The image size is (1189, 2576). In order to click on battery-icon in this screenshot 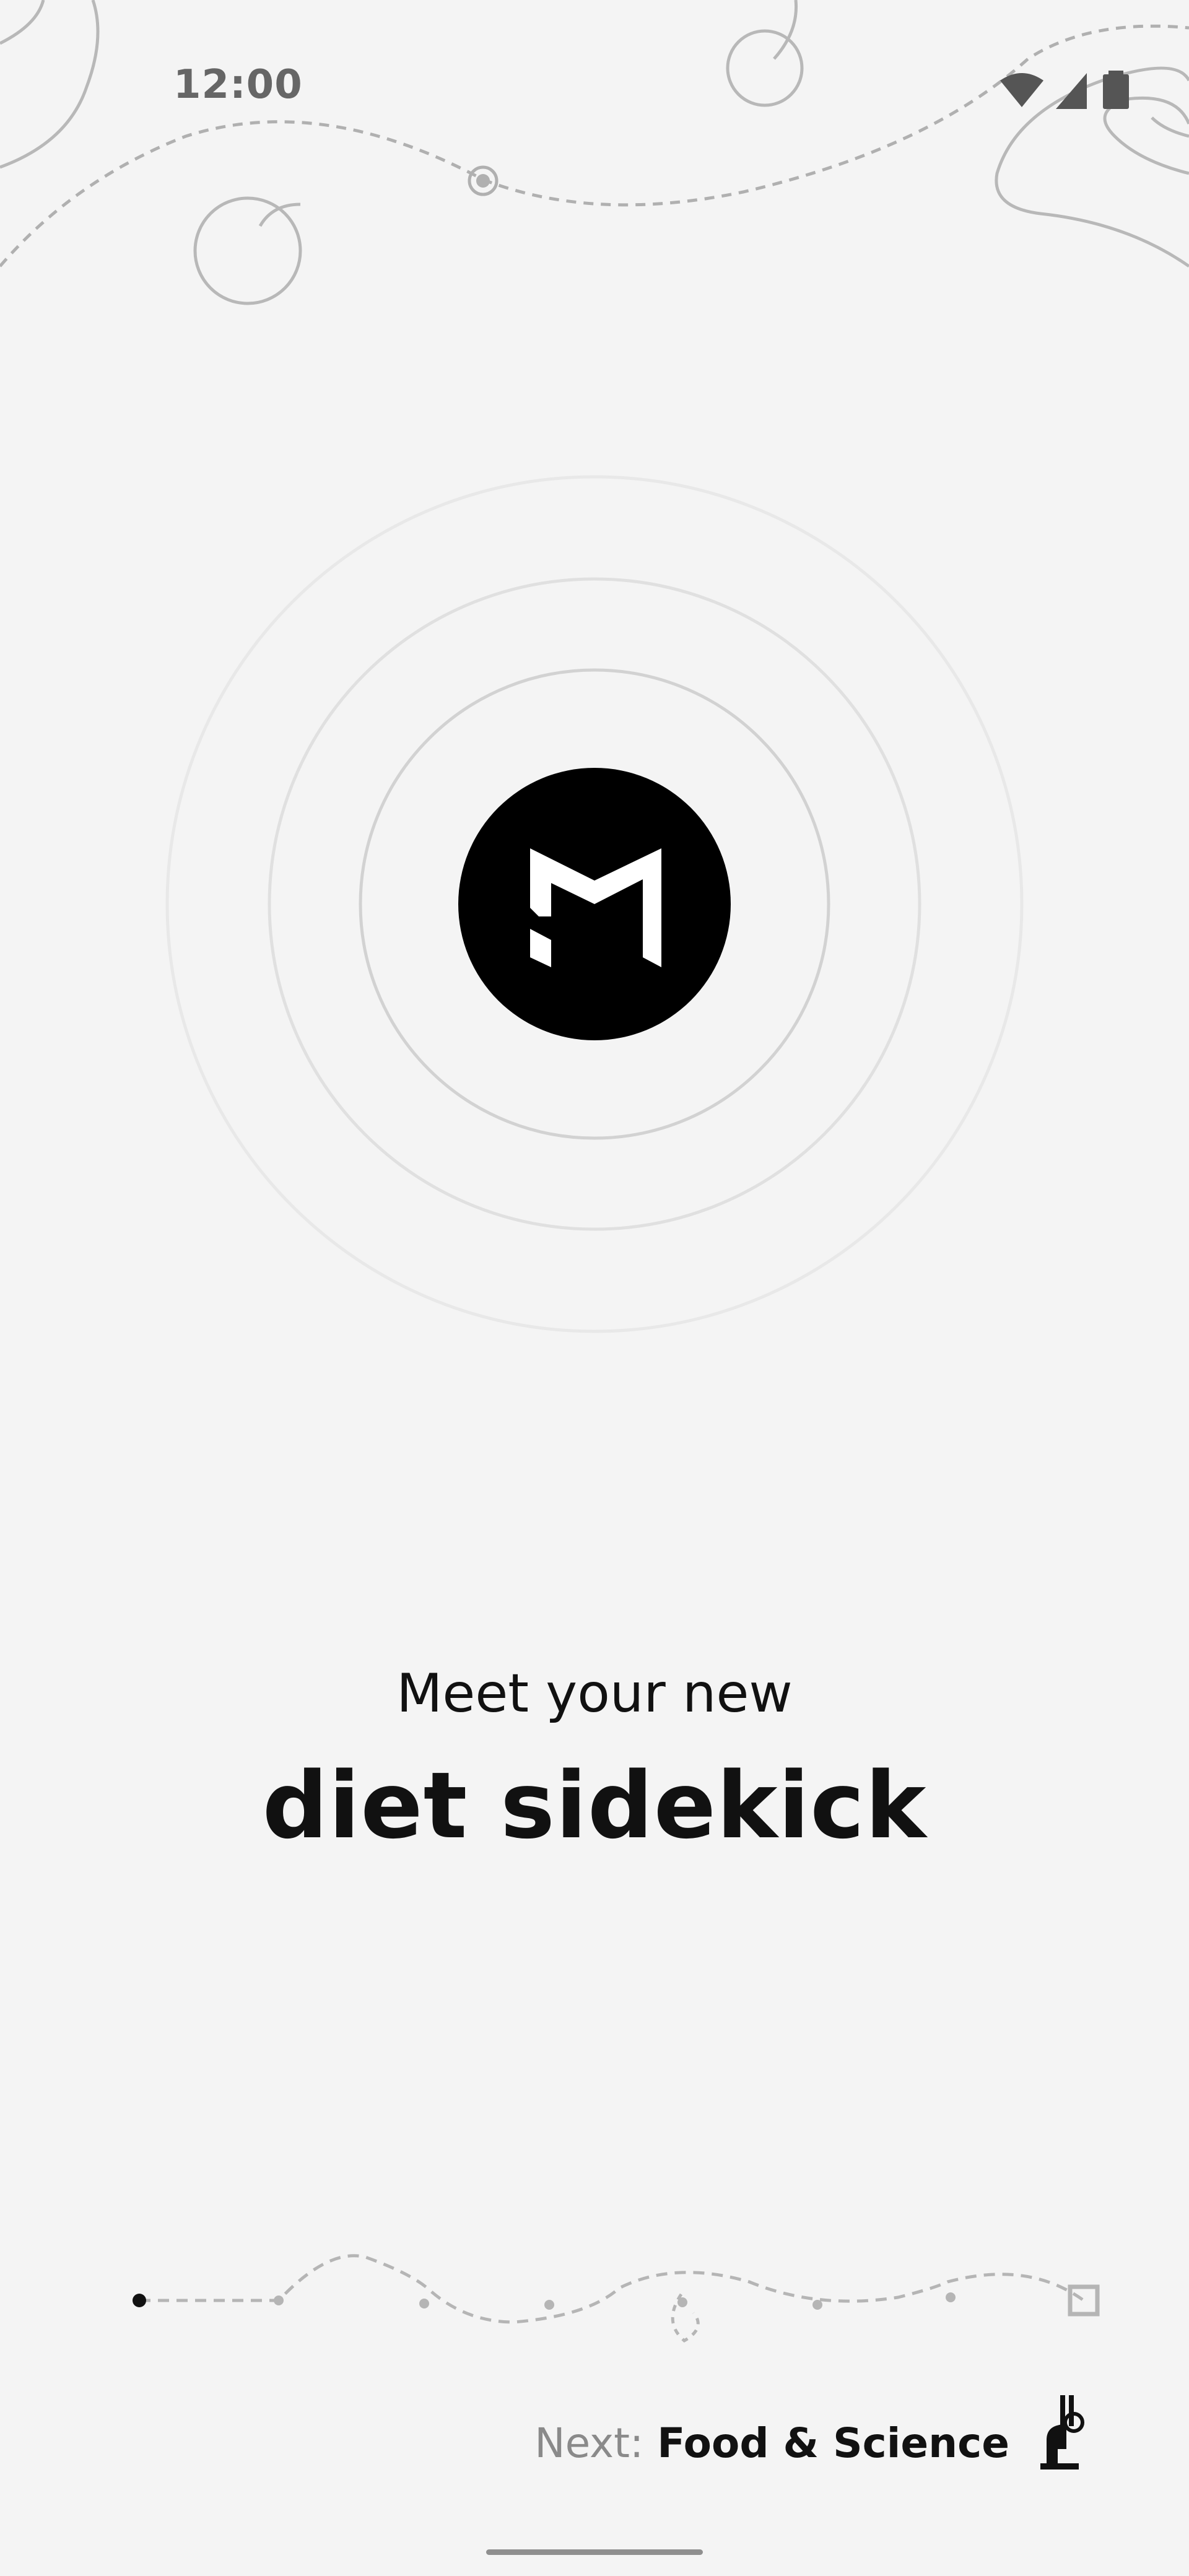, I will do `click(1116, 90)`.